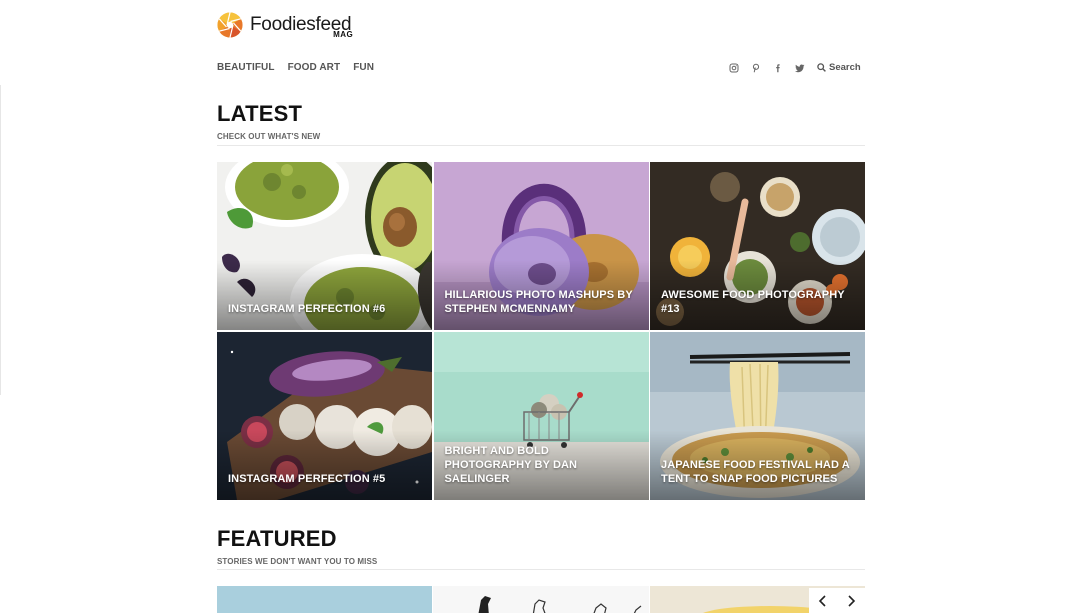  Describe the element at coordinates (324, 416) in the screenshot. I see `article-card-instagram-perfection-5: INSTAGRAM PERFECTION #5` at that location.